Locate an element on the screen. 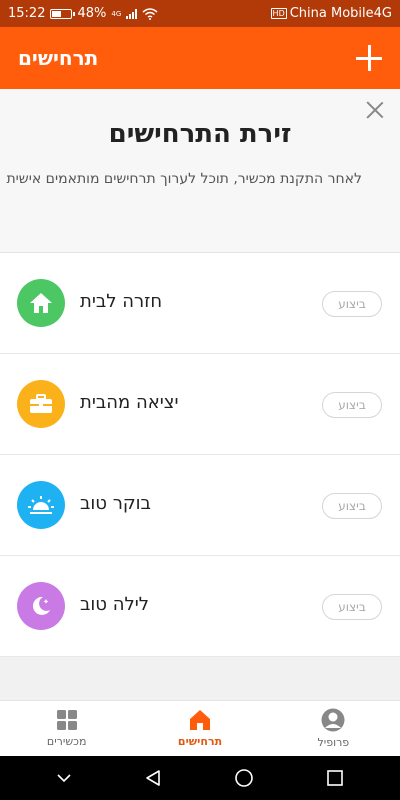 This screenshot has width=400, height=800. scene-label: חזרה לבית is located at coordinates (121, 301).